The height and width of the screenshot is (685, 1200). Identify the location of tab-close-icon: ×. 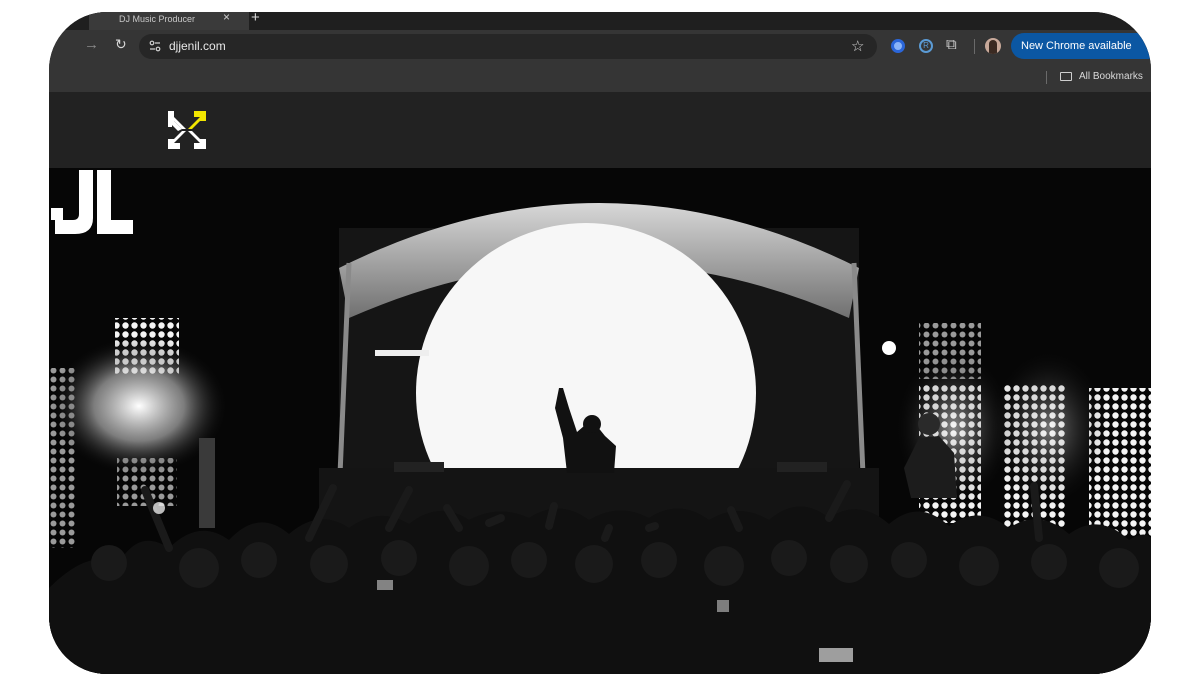
(226, 18).